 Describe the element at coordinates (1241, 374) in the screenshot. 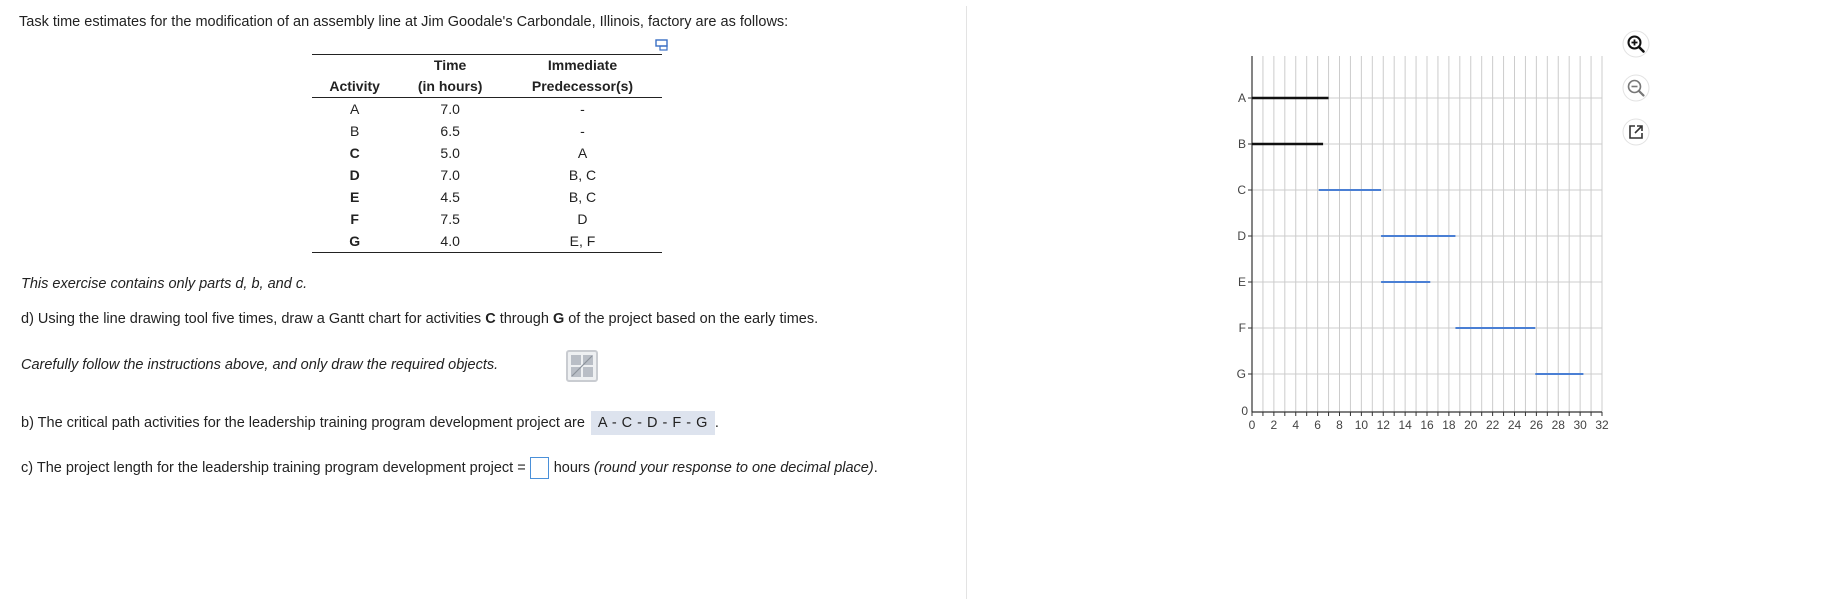

I see `row-label-g: G` at that location.